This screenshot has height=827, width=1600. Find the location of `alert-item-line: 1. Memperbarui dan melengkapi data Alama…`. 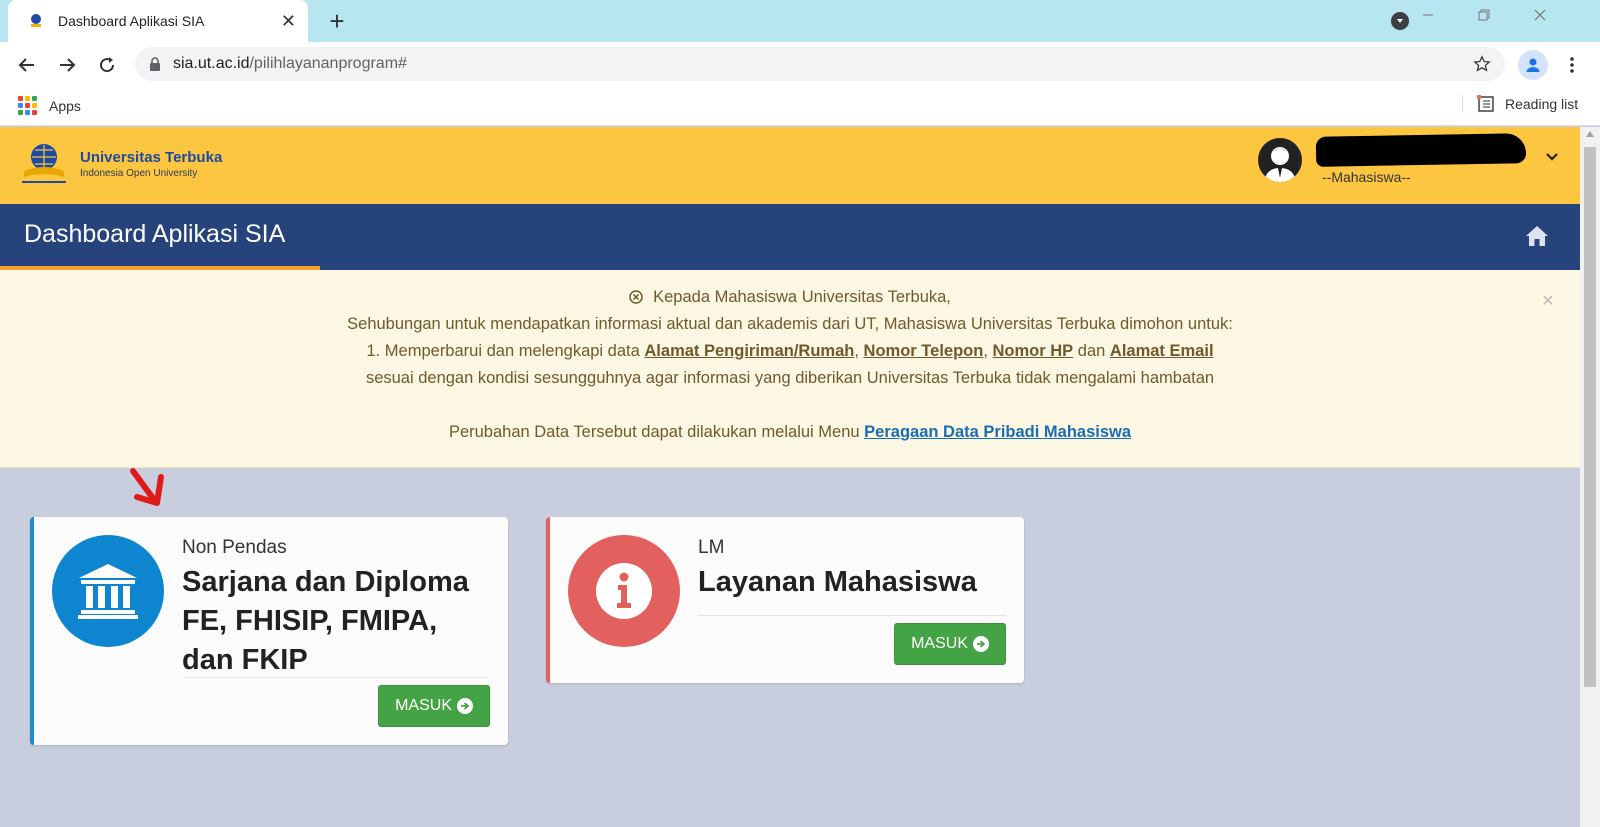

alert-item-line: 1. Memperbarui dan melengkapi data Alama… is located at coordinates (790, 351).